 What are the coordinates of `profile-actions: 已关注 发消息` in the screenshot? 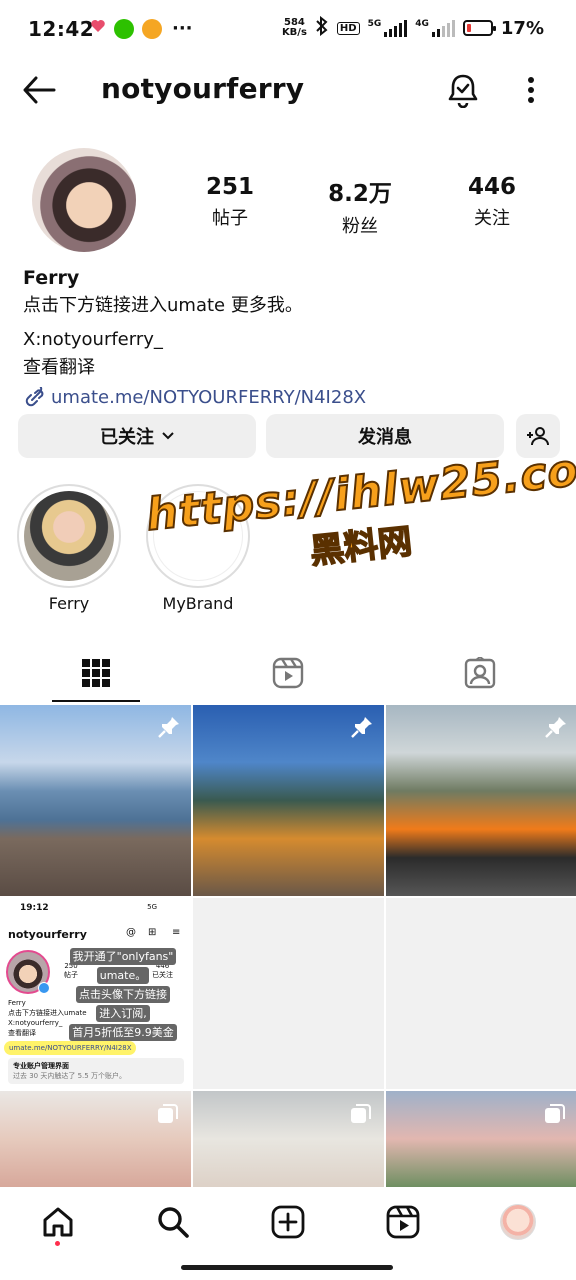 It's located at (289, 436).